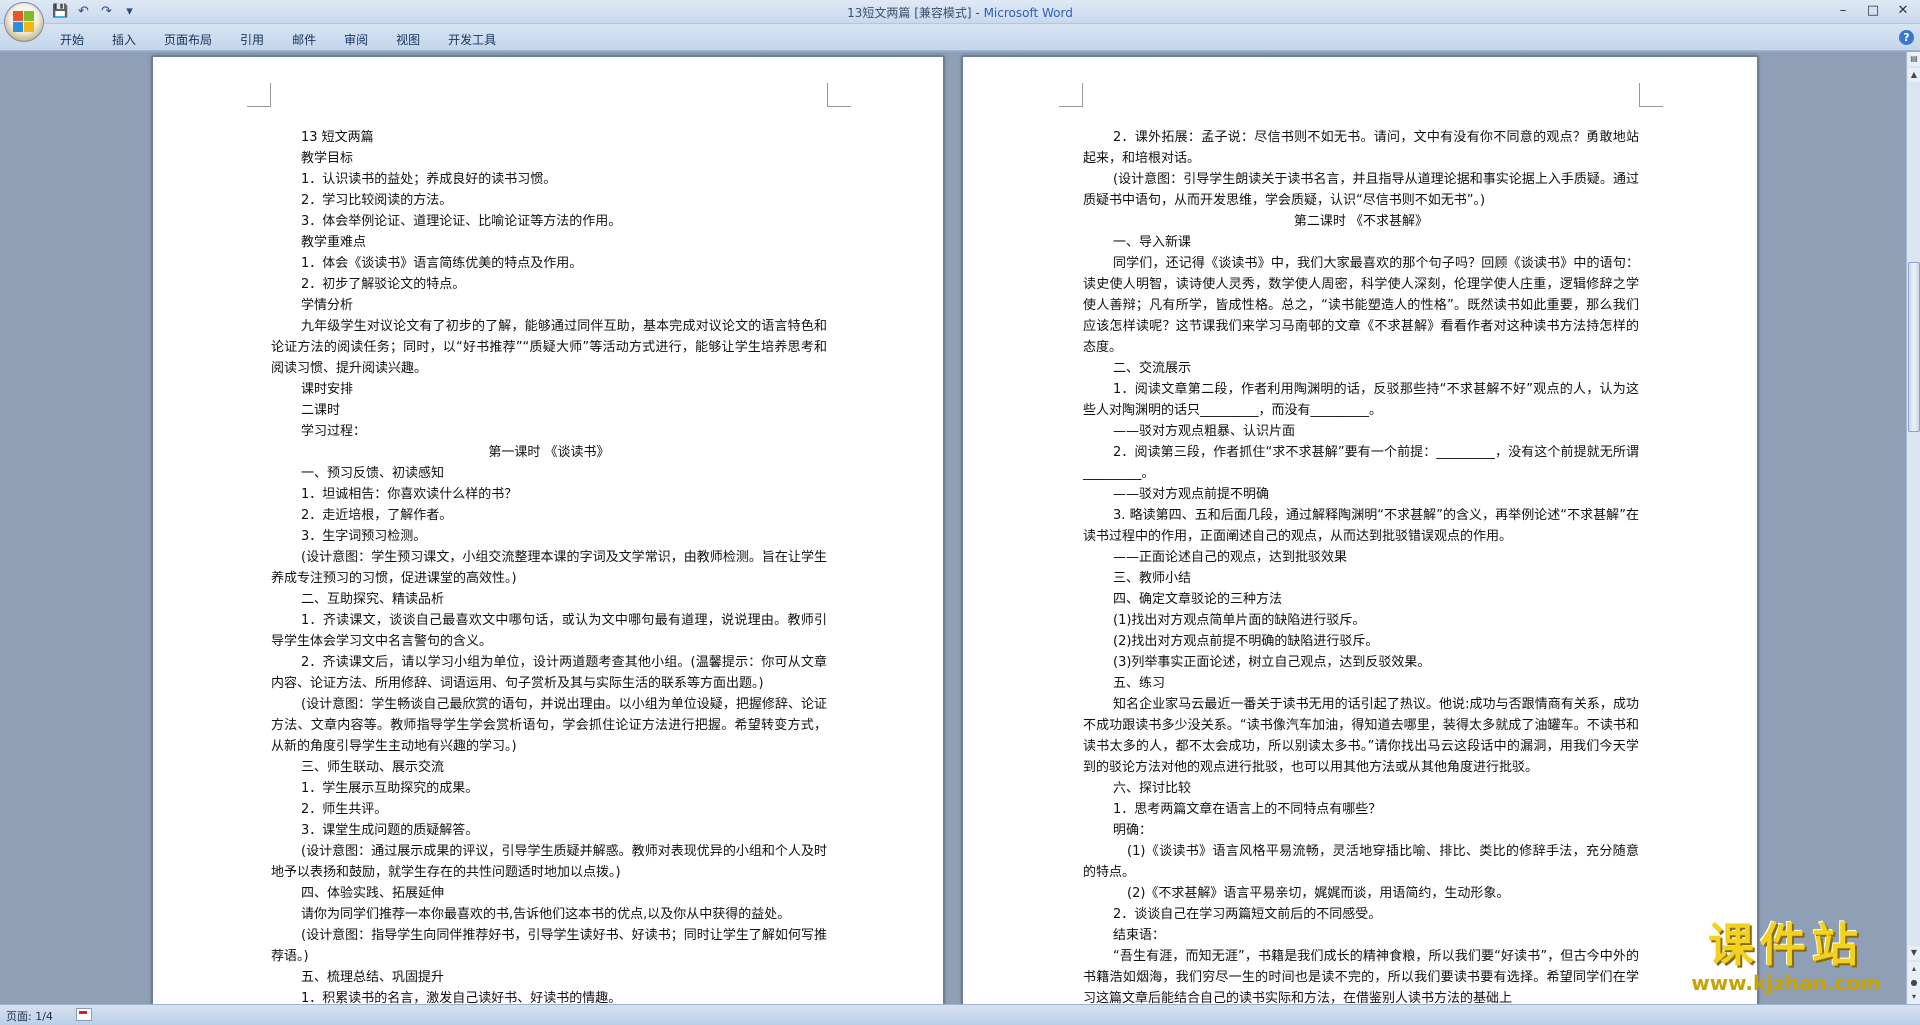 This screenshot has height=1025, width=1920. Describe the element at coordinates (1843, 11) in the screenshot. I see `minimize-icon: –` at that location.